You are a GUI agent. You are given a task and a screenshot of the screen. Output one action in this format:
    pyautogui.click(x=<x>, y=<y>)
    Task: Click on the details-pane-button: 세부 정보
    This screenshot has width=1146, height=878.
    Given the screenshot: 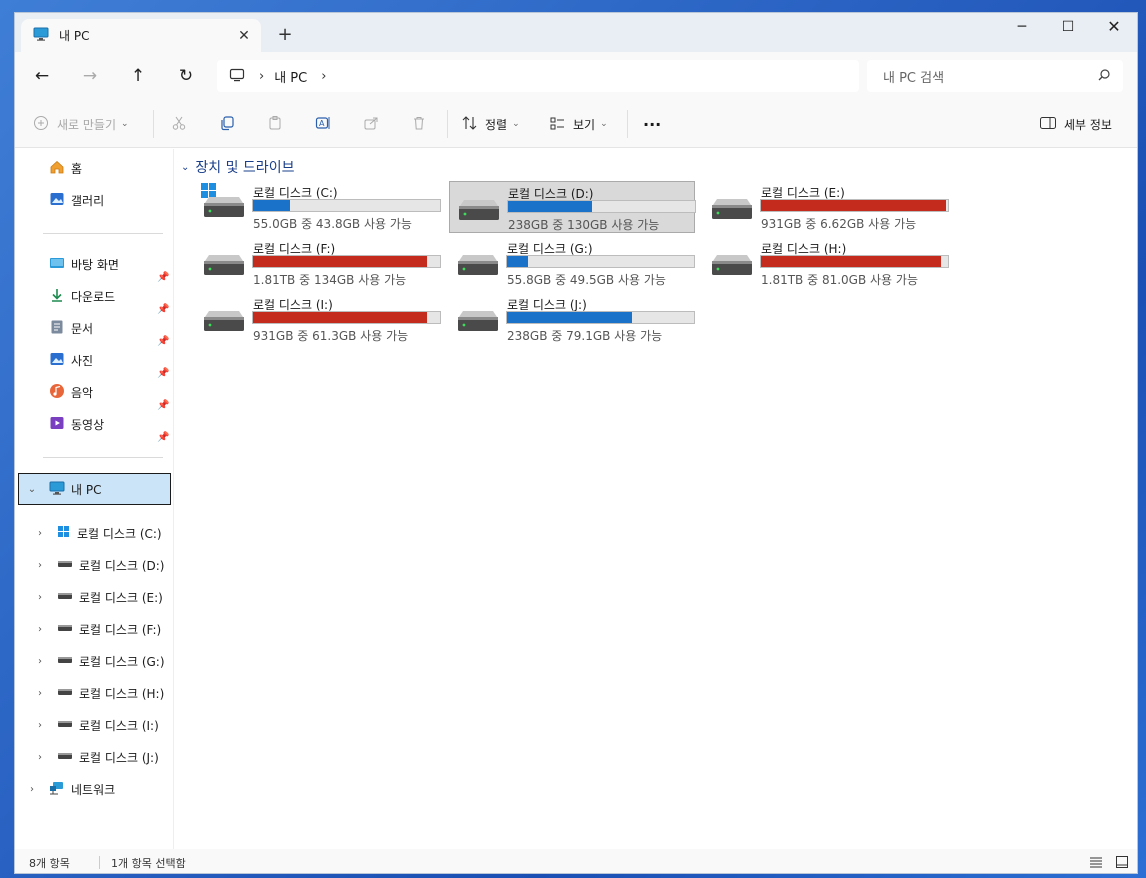 What is the action you would take?
    pyautogui.click(x=1075, y=124)
    